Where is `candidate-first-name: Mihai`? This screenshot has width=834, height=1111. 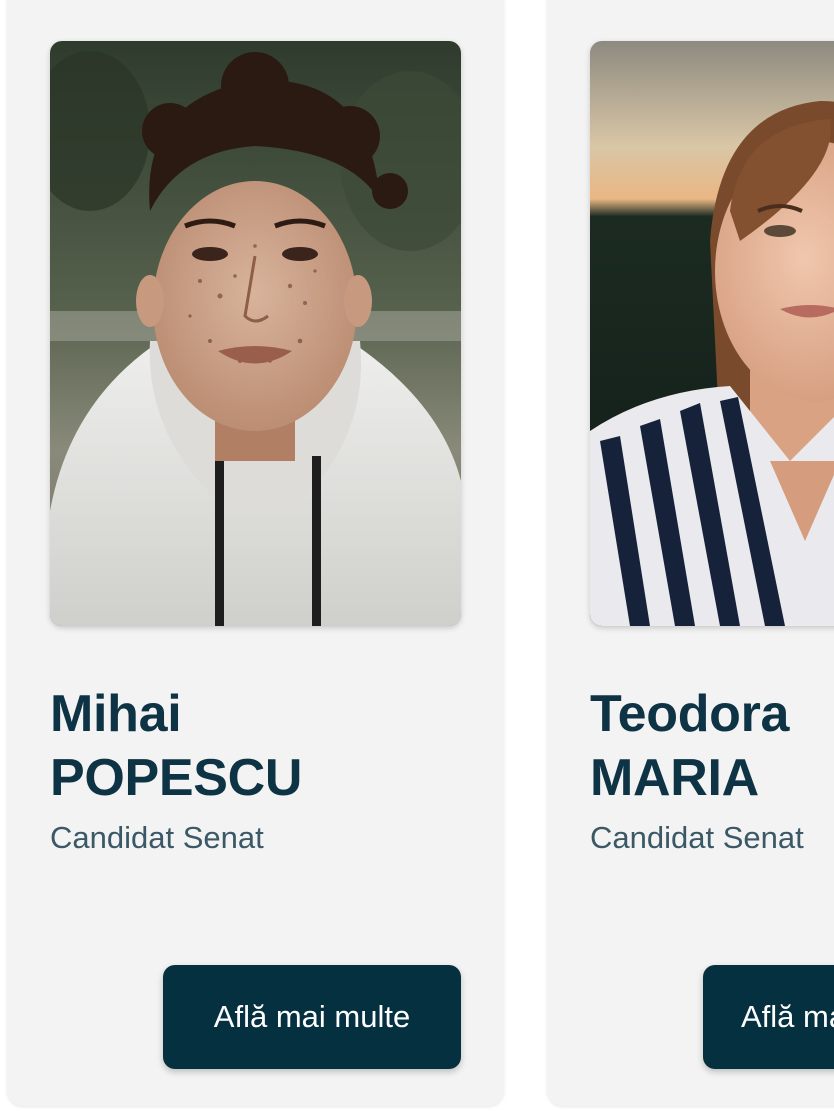
candidate-first-name: Mihai is located at coordinates (116, 714).